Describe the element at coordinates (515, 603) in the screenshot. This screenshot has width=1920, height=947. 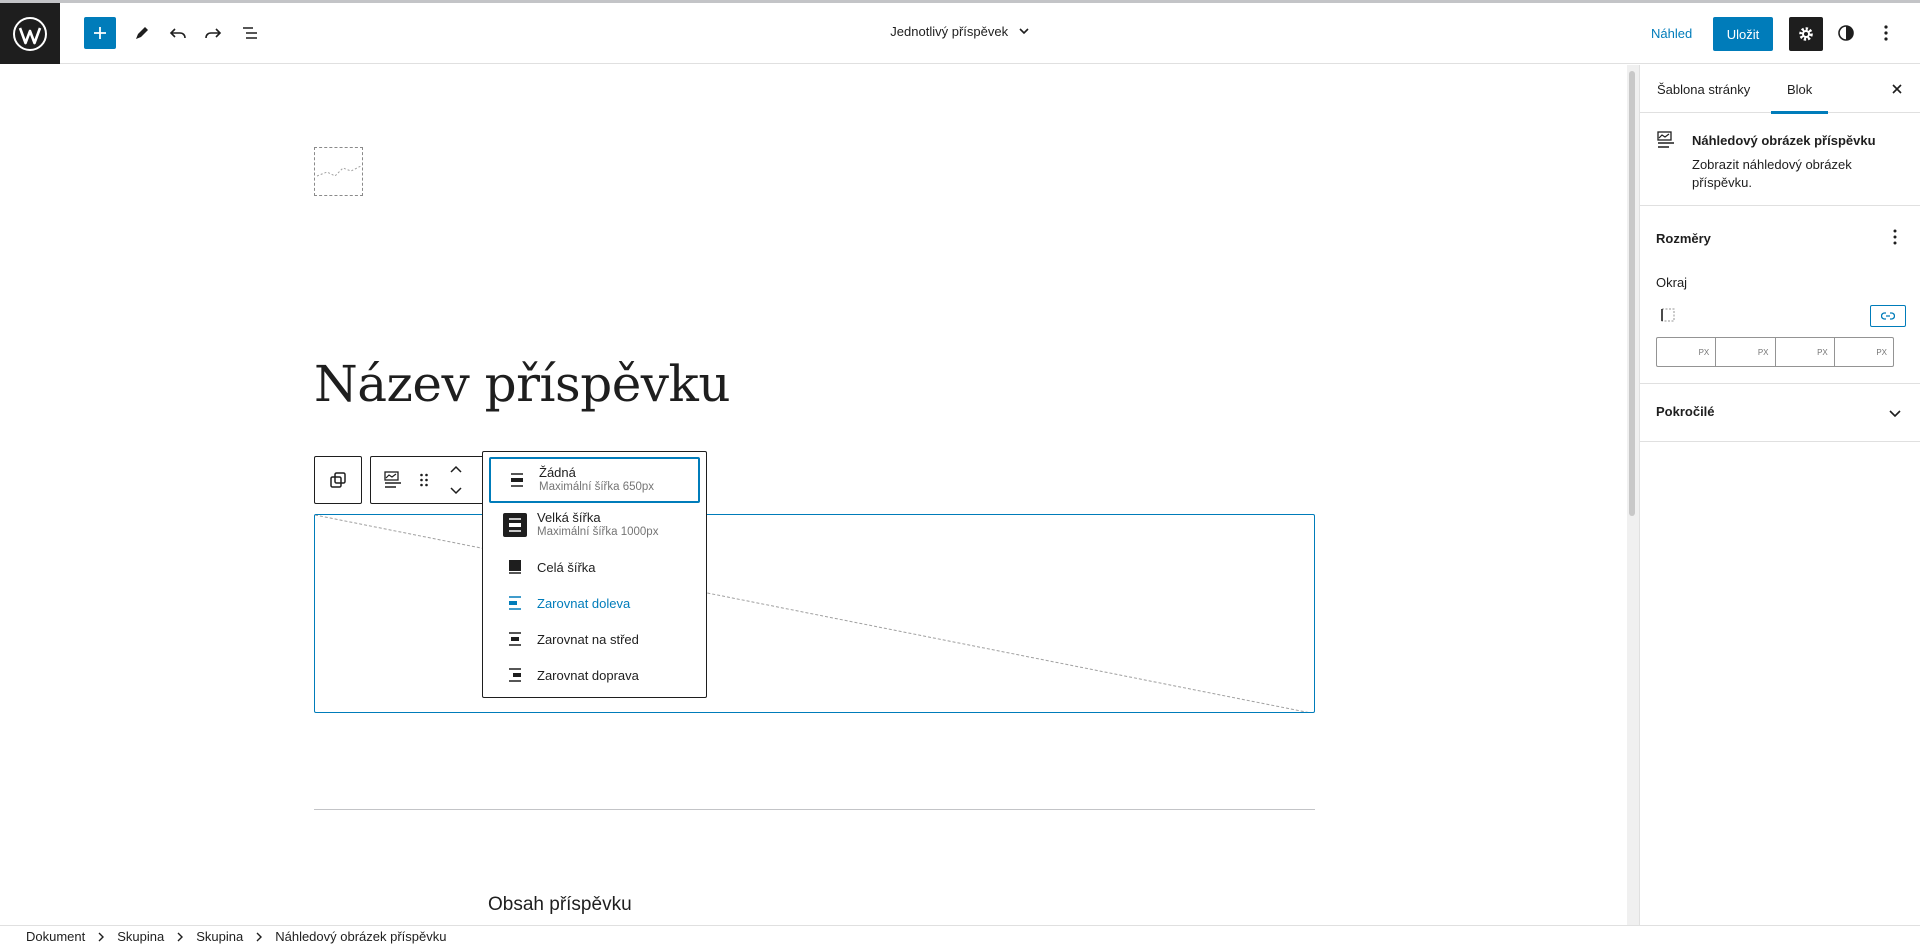
I see `align-left-icon` at that location.